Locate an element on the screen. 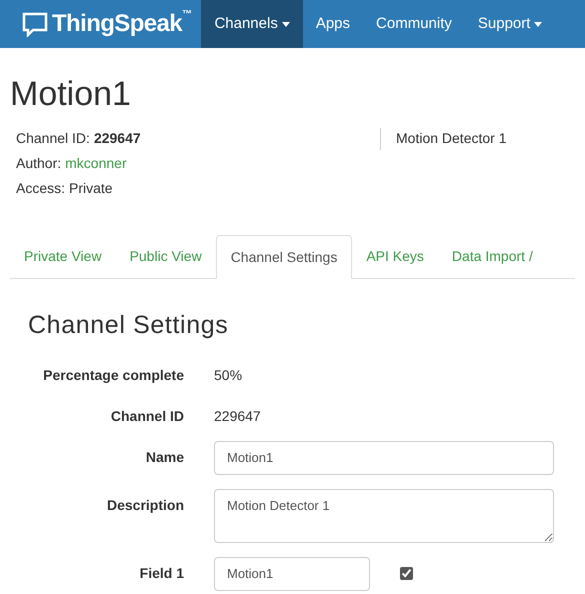  form-label: Description is located at coordinates (145, 504).